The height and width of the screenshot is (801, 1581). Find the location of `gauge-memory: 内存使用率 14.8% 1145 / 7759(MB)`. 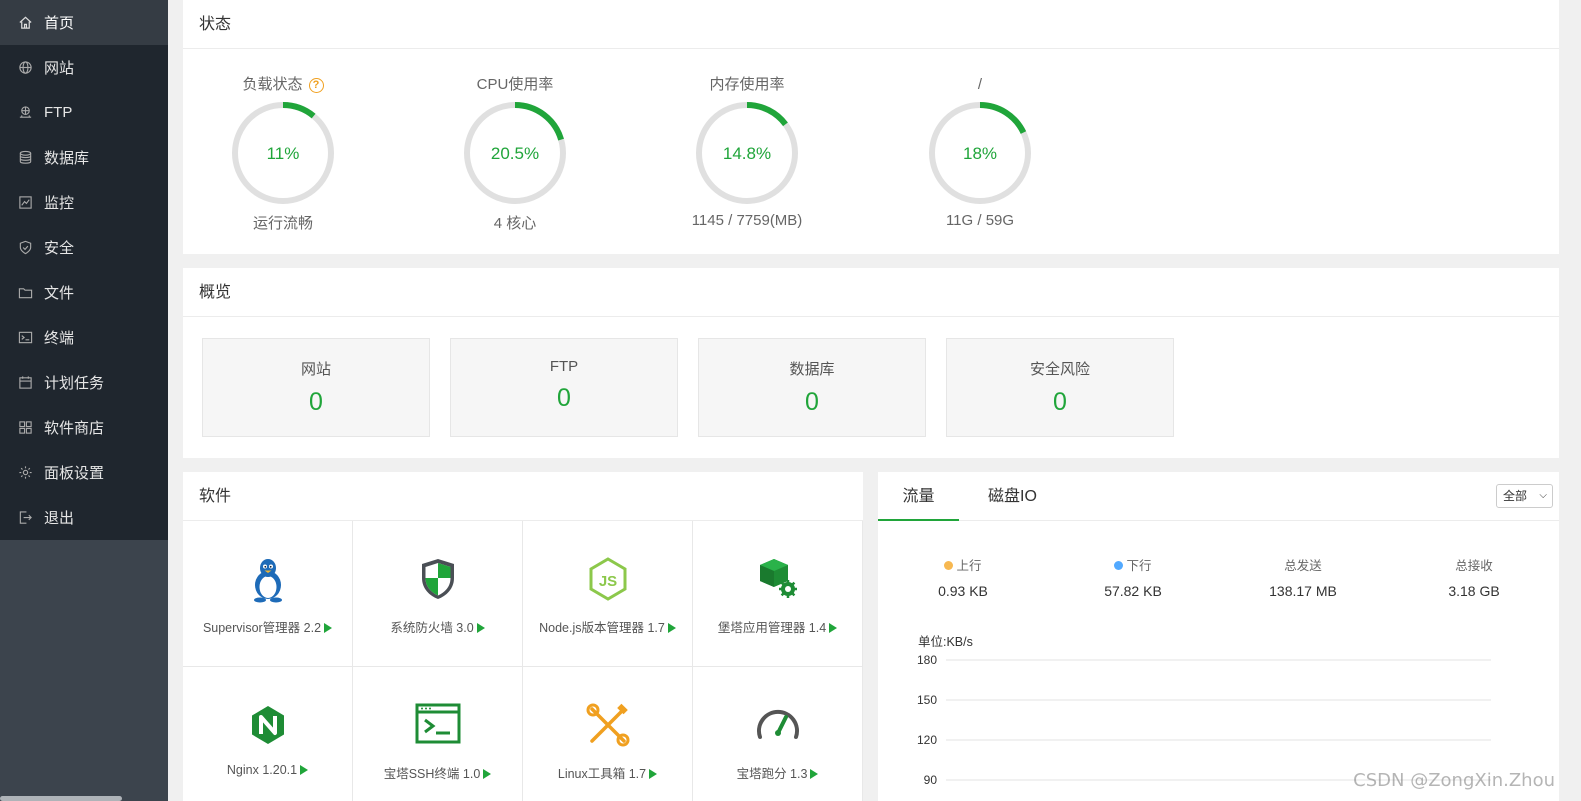

gauge-memory: 内存使用率 14.8% 1145 / 7759(MB) is located at coordinates (747, 151).